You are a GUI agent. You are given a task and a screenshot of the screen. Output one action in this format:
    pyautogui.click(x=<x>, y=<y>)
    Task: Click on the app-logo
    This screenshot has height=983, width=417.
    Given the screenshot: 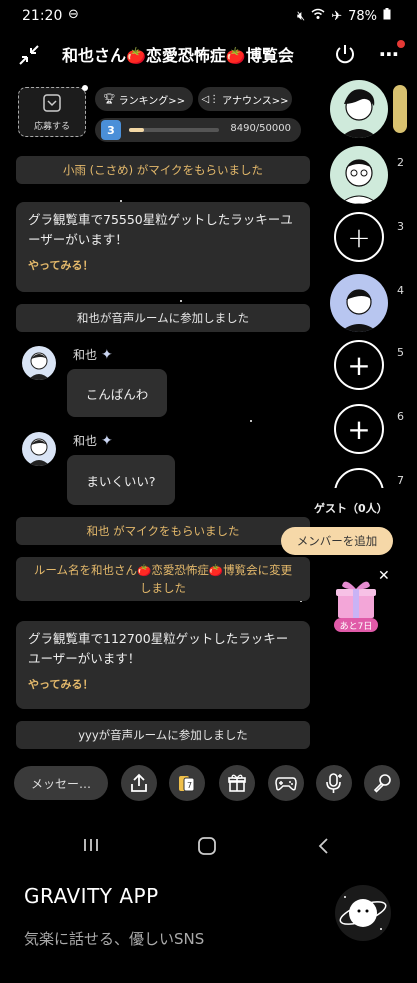 What is the action you would take?
    pyautogui.click(x=363, y=913)
    